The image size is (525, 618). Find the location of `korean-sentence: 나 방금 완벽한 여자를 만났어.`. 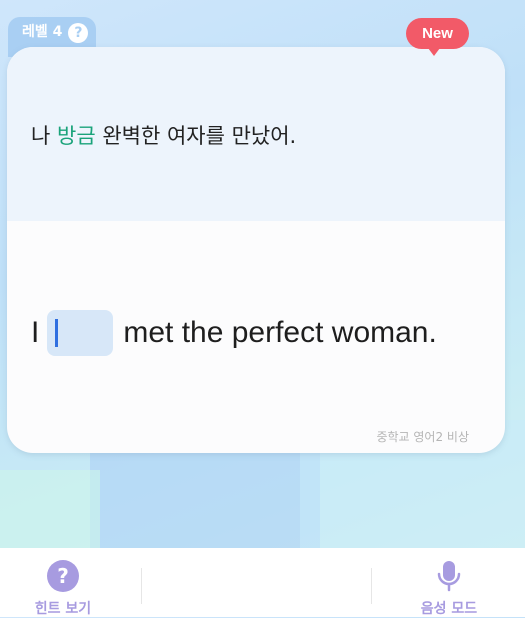

korean-sentence: 나 방금 완벽한 여자를 만났어. is located at coordinates (163, 135).